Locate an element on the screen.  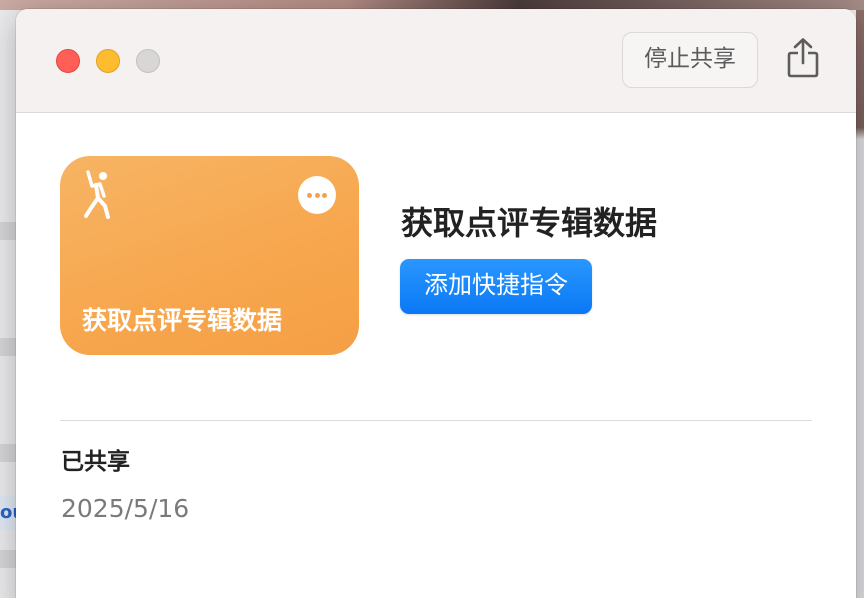
minimize-window-button is located at coordinates (108, 61).